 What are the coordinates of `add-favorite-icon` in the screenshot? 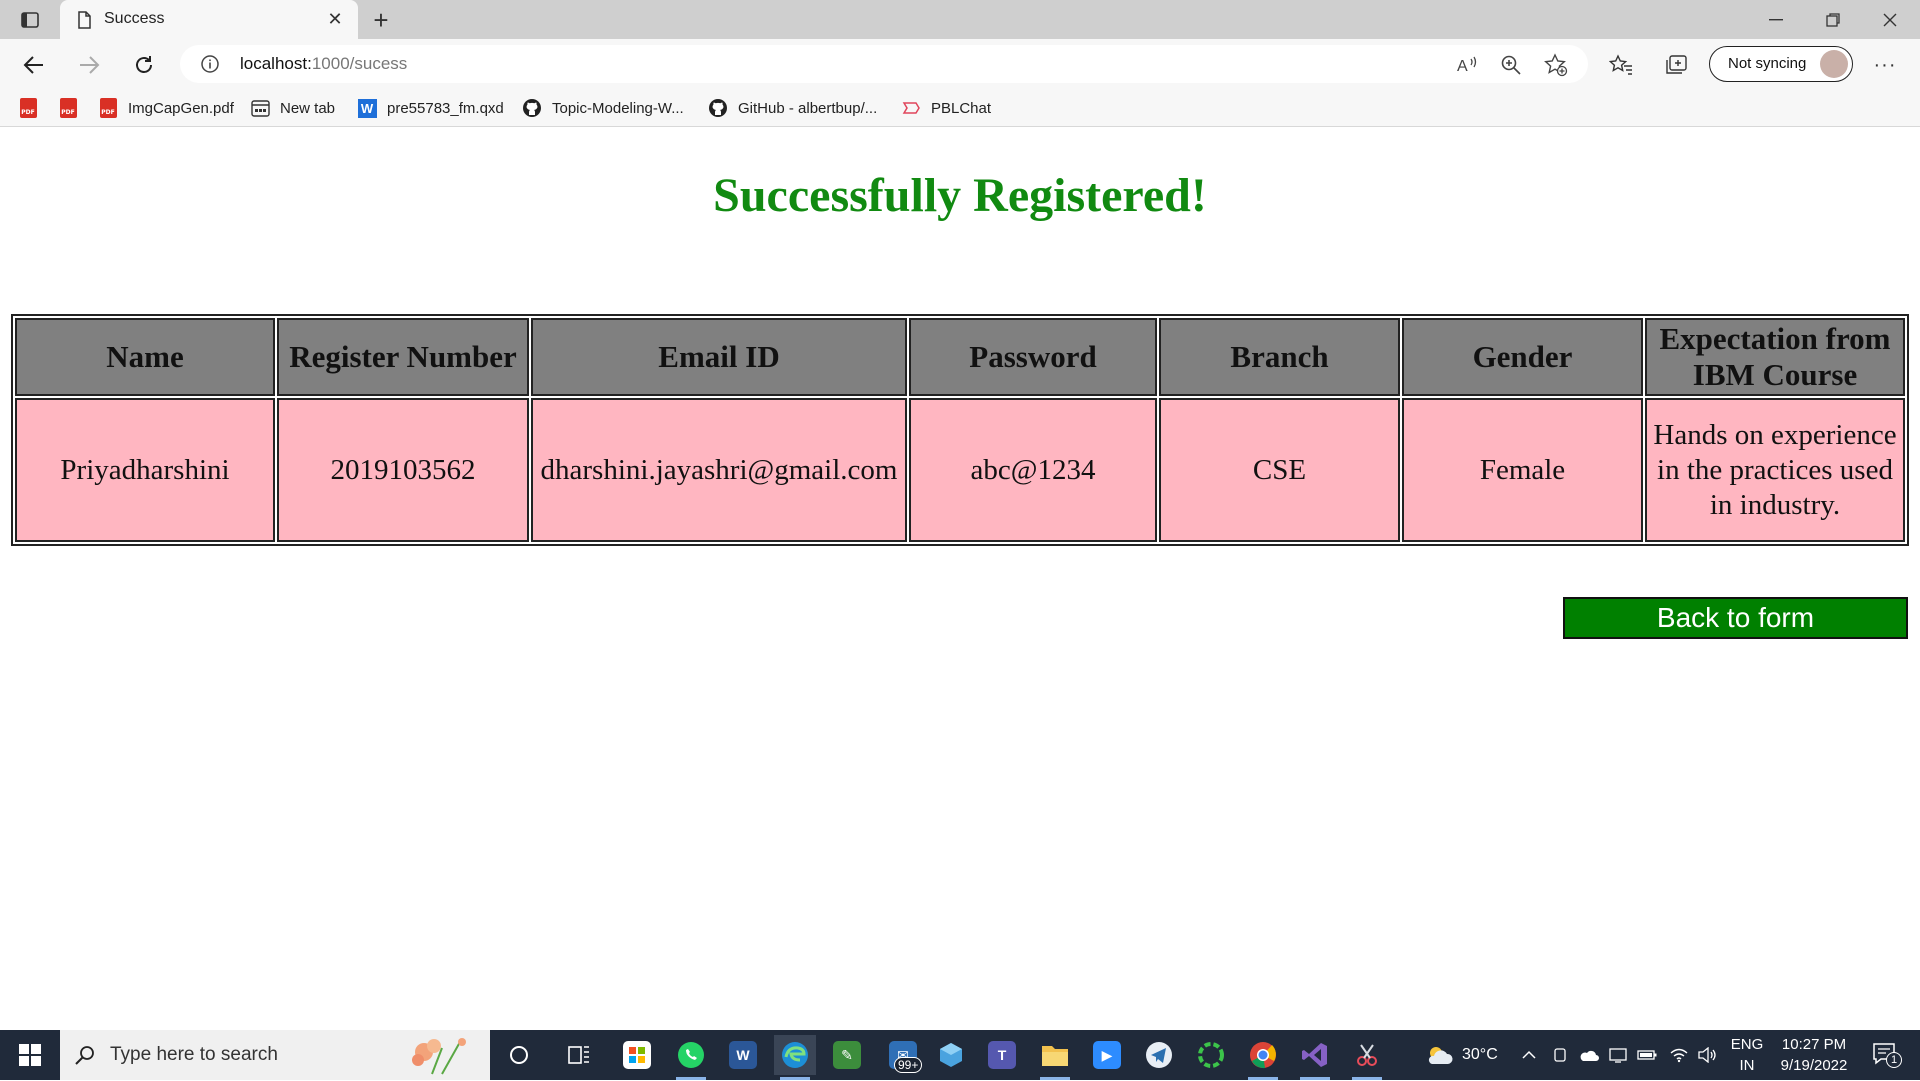 It's located at (1556, 65).